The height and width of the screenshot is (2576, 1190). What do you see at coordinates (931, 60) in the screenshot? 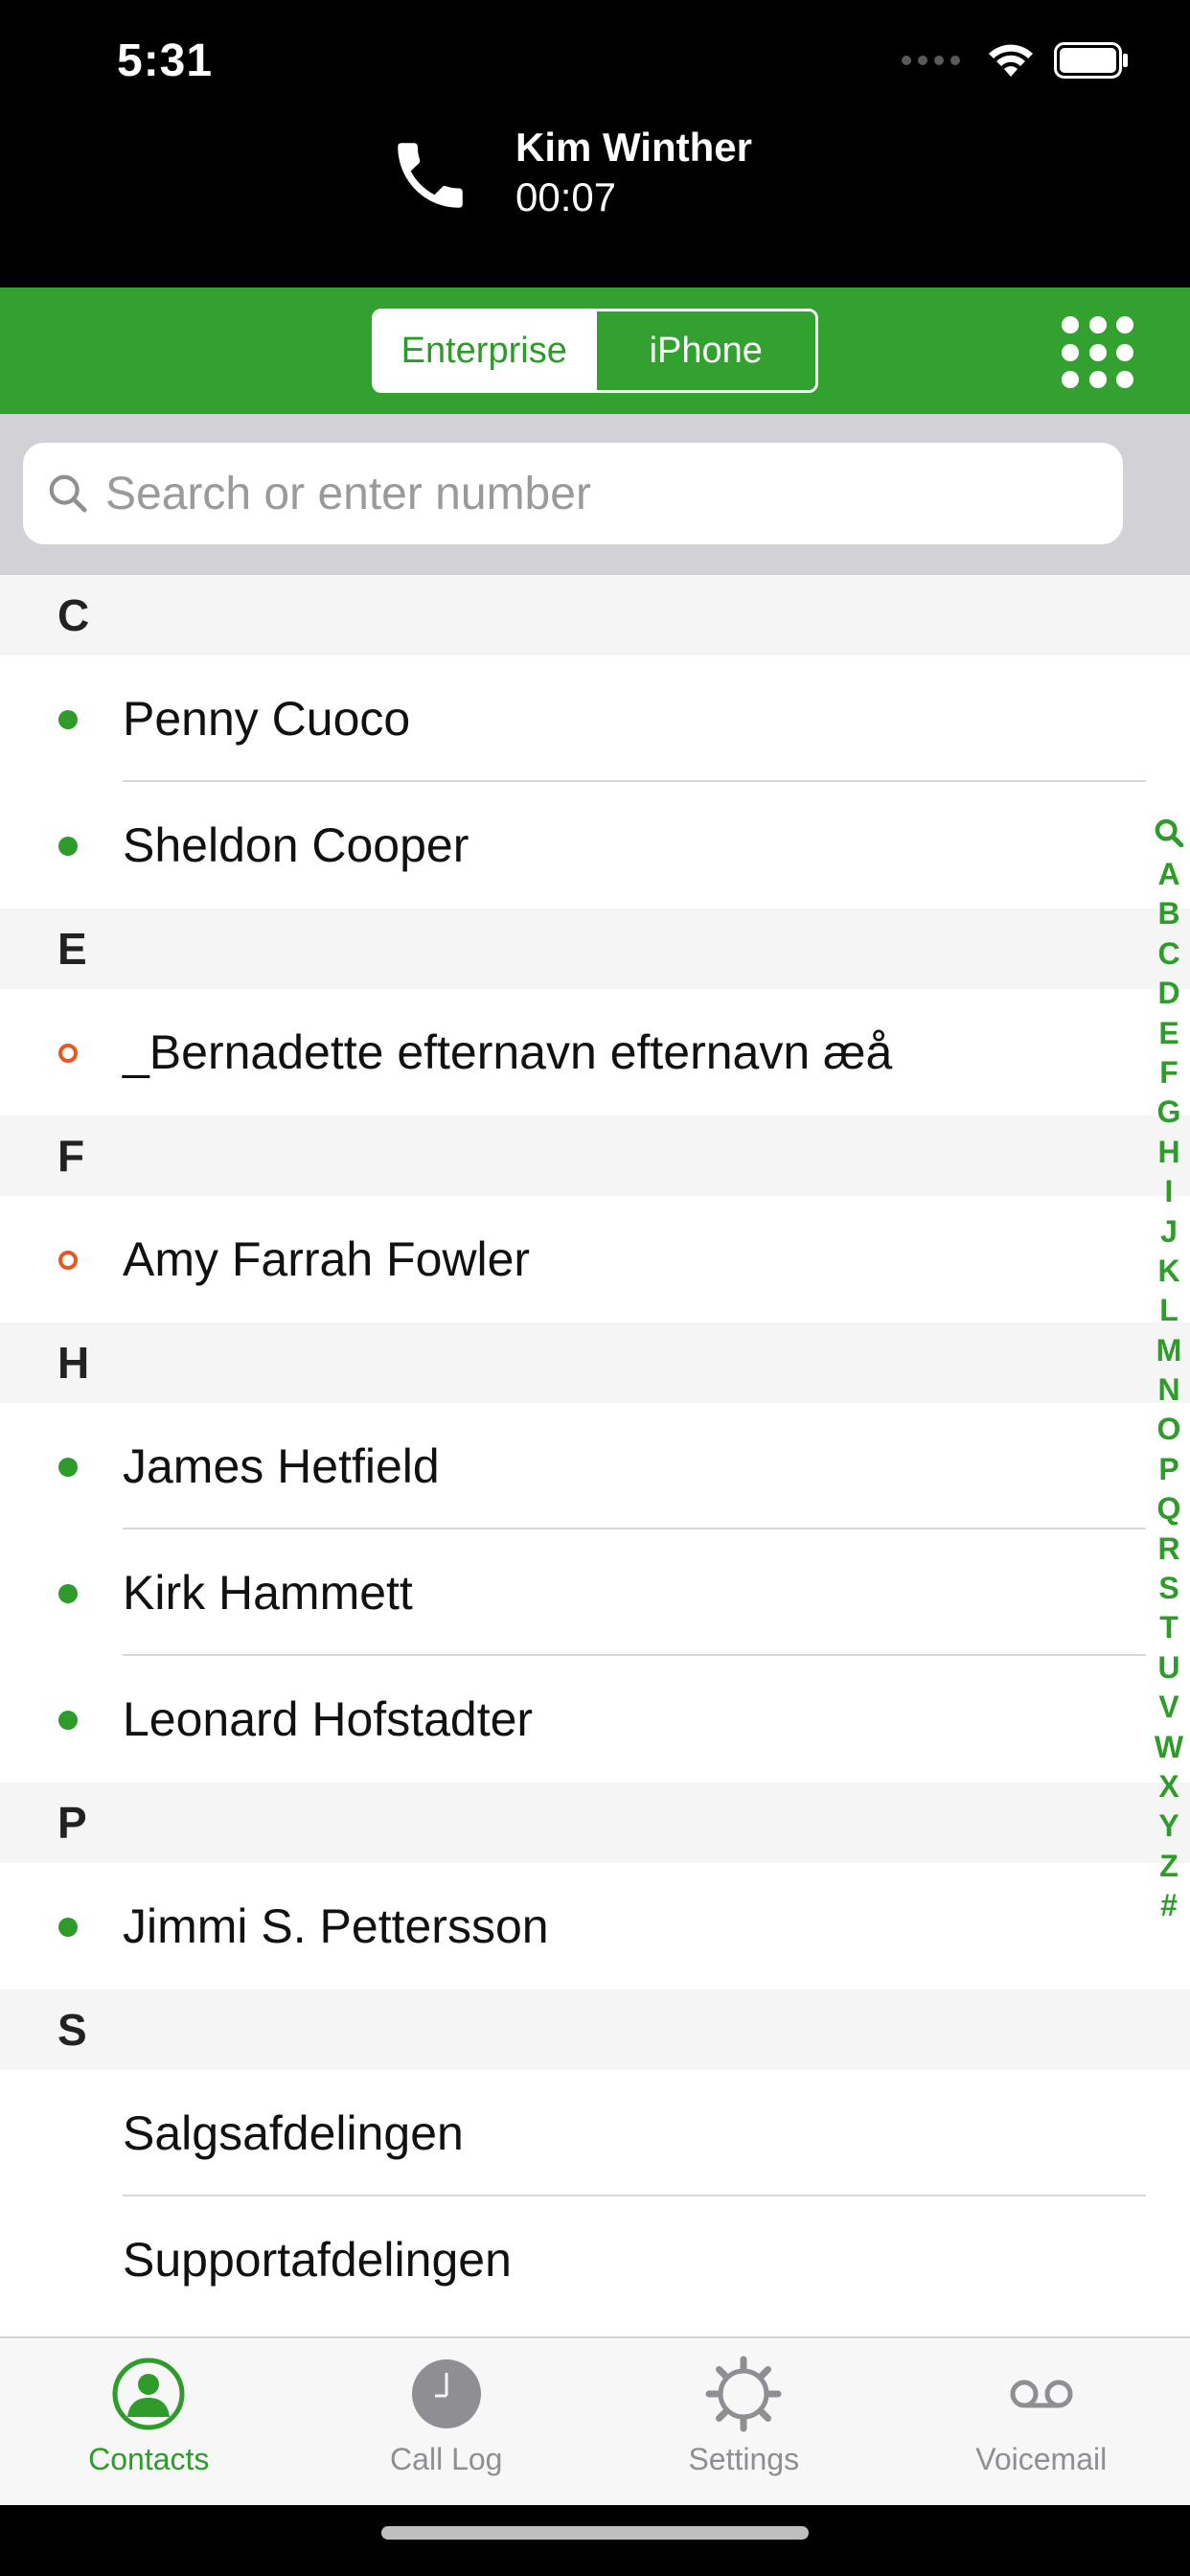
I see `cellular-signal-icon` at bounding box center [931, 60].